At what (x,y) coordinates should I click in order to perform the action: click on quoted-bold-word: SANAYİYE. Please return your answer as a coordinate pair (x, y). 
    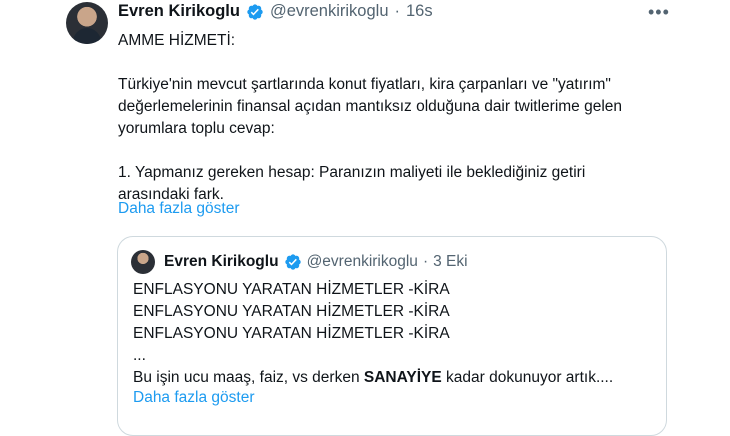
    Looking at the image, I should click on (402, 377).